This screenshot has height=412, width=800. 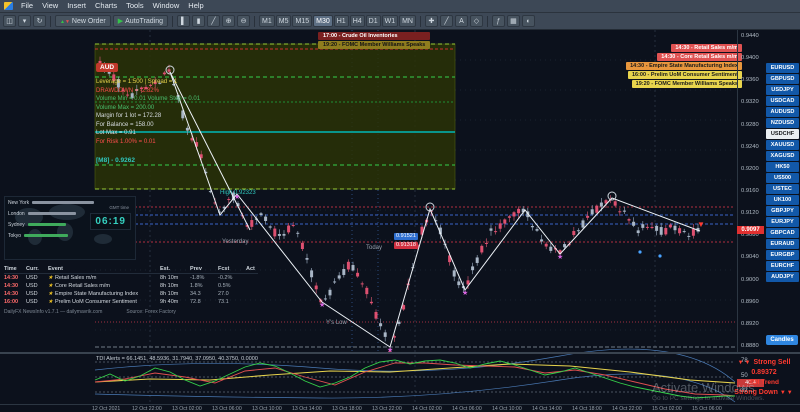 I want to click on zoom-icons: ⊕ ⊖, so click(x=236, y=21).